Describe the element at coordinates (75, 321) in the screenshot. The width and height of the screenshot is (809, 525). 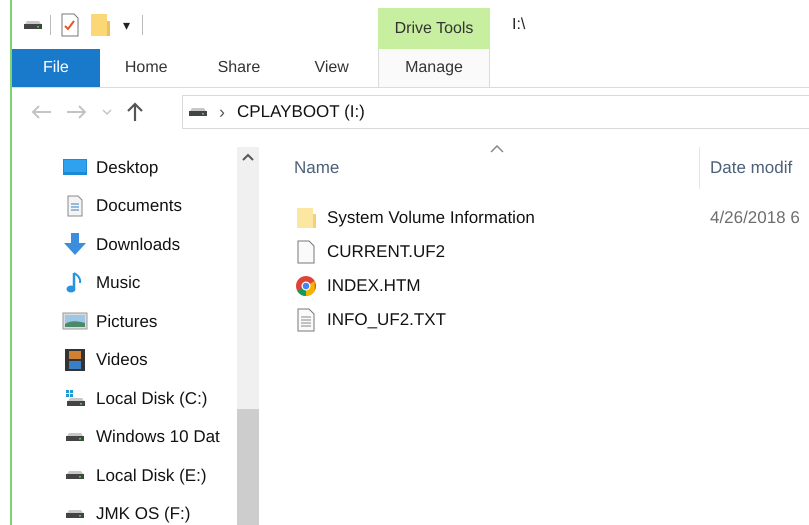
I see `landscape-icon` at that location.